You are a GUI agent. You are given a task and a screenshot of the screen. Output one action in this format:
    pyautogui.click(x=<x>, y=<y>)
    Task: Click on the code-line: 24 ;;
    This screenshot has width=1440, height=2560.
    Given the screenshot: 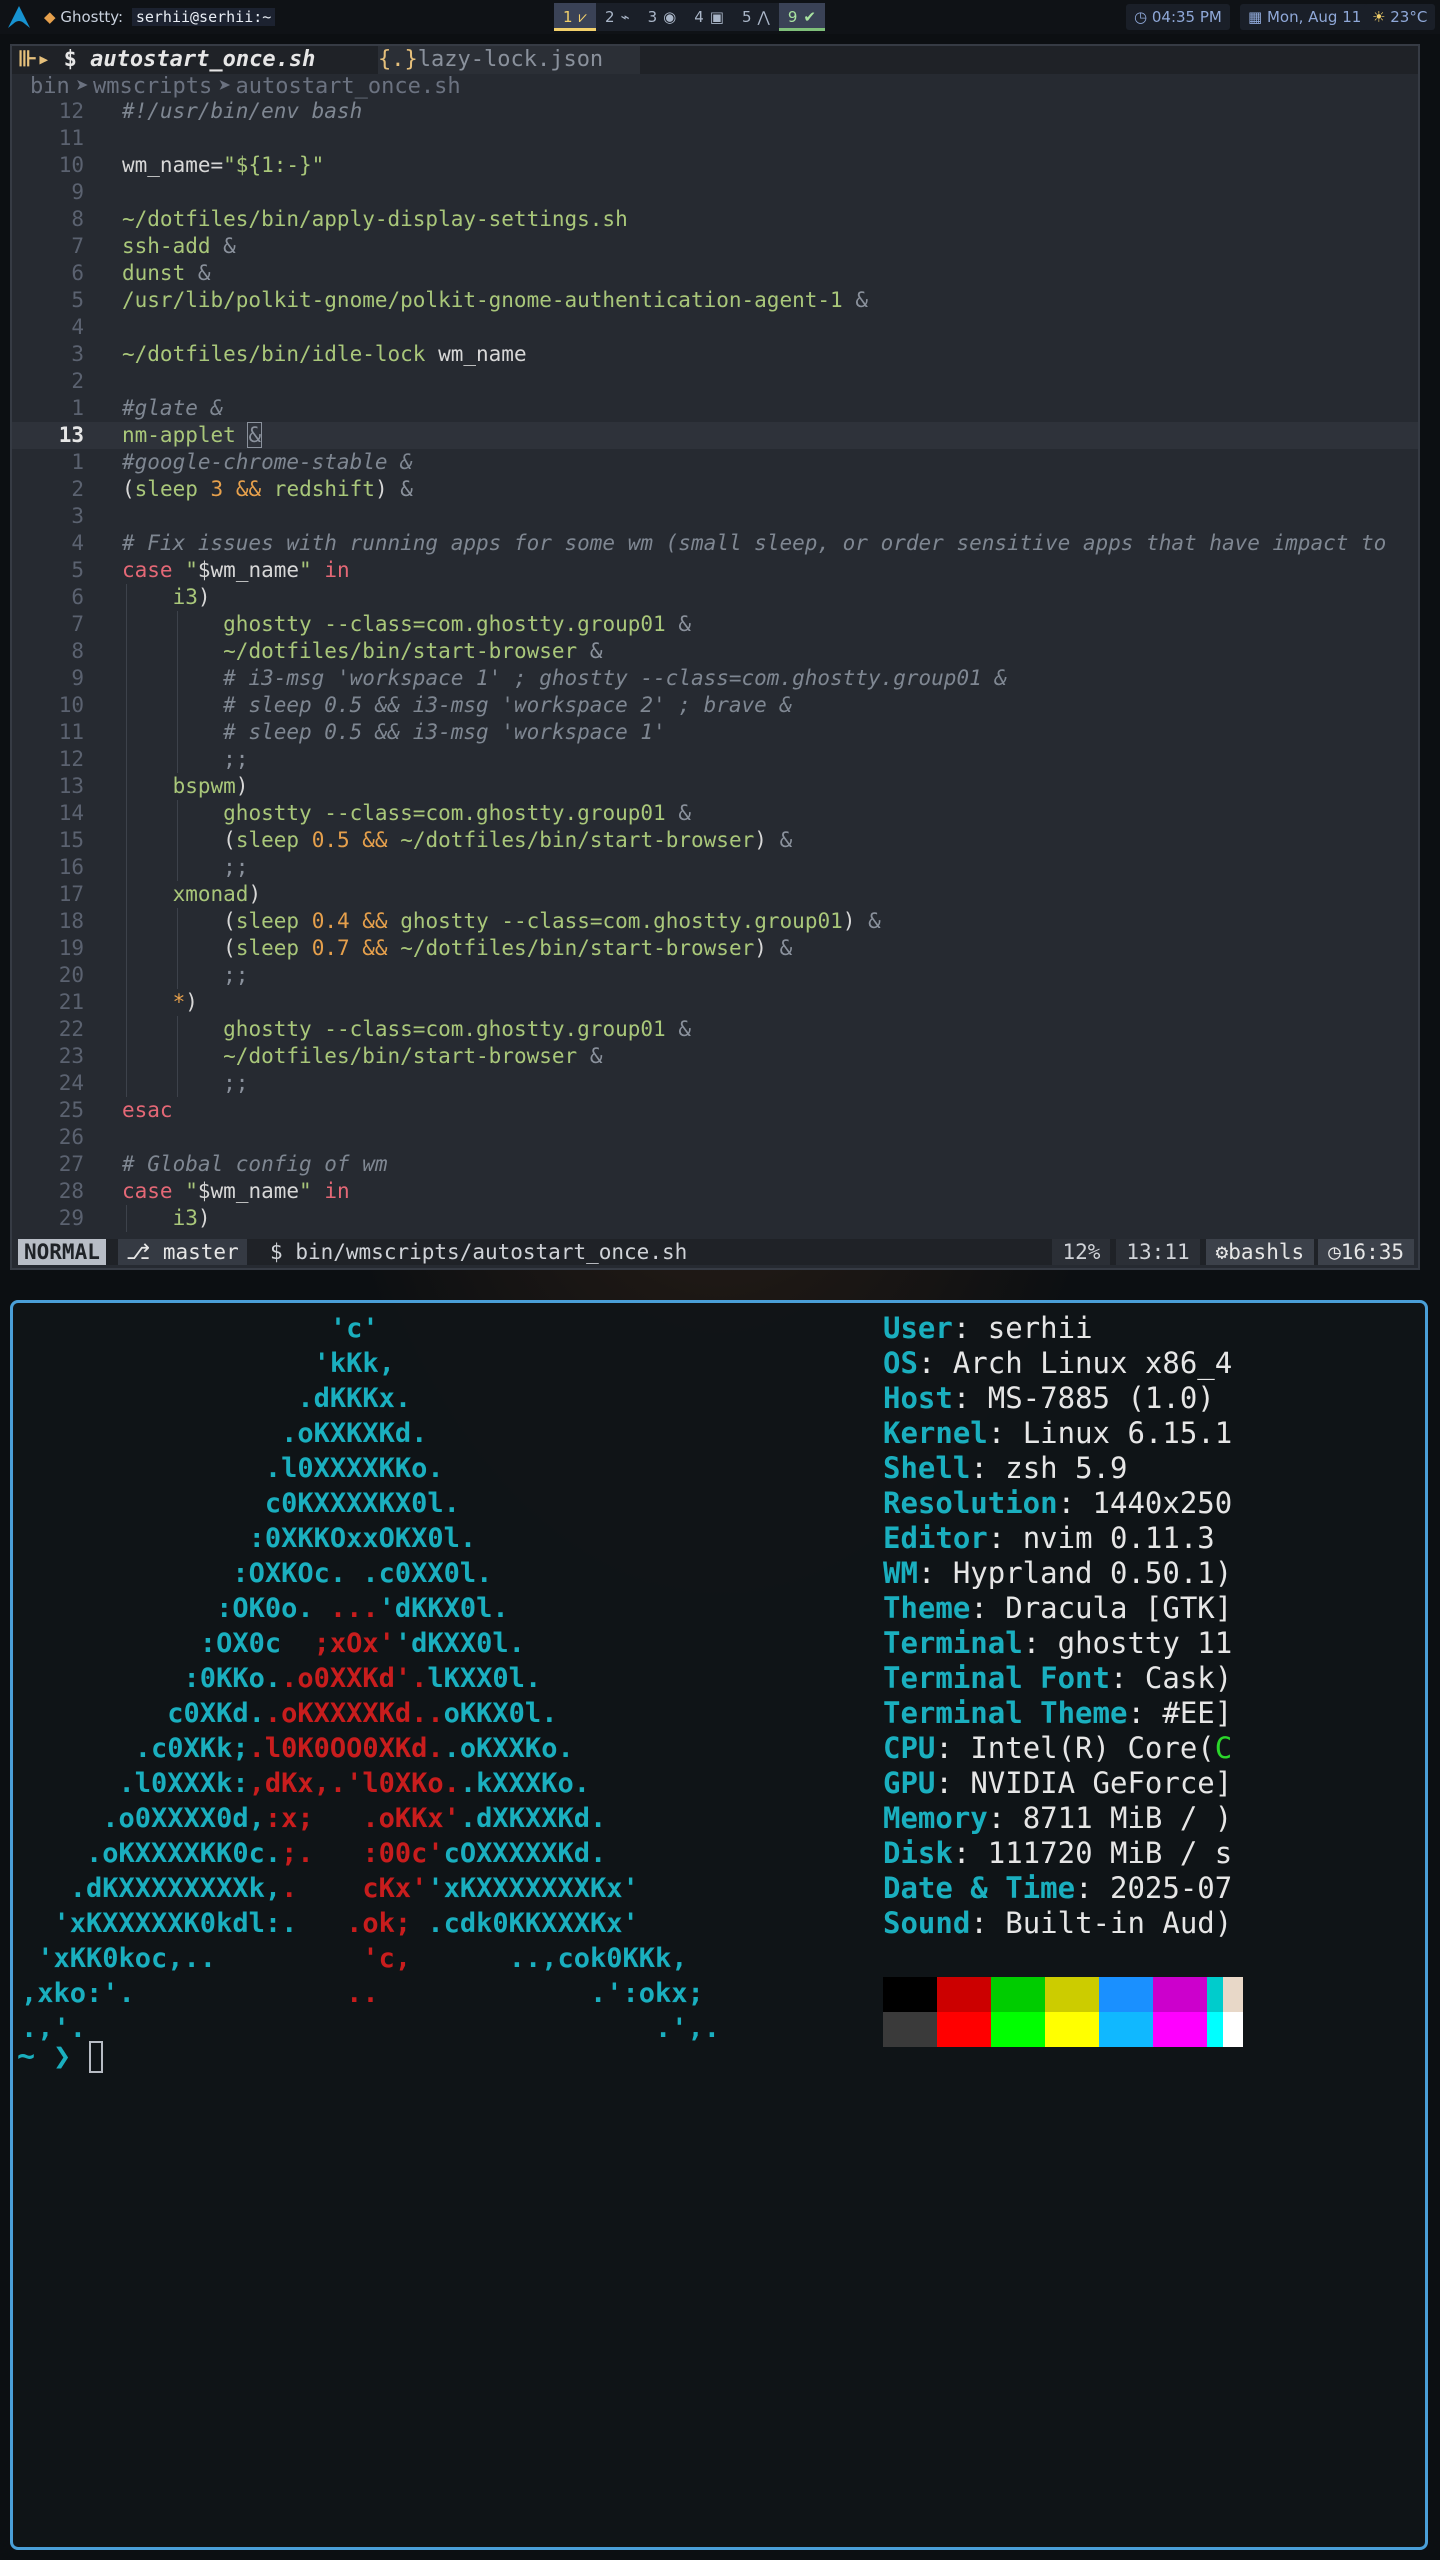 What is the action you would take?
    pyautogui.click(x=715, y=1083)
    